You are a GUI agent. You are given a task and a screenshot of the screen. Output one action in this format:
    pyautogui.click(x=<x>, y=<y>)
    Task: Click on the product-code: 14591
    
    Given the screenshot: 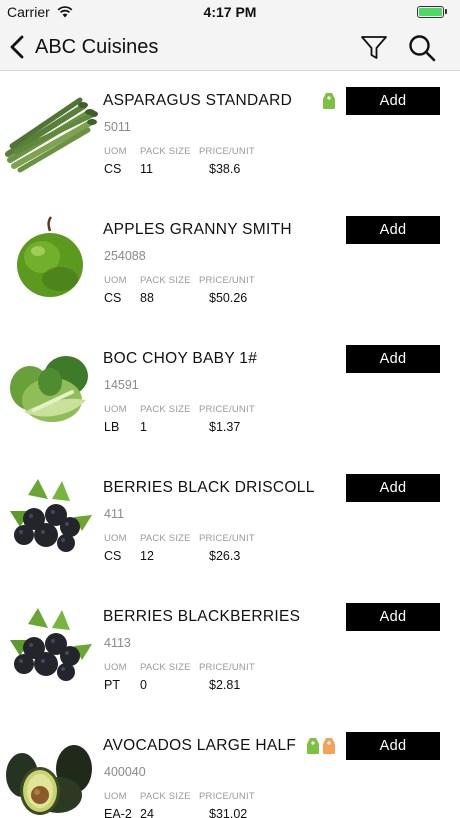 What is the action you would take?
    pyautogui.click(x=121, y=385)
    